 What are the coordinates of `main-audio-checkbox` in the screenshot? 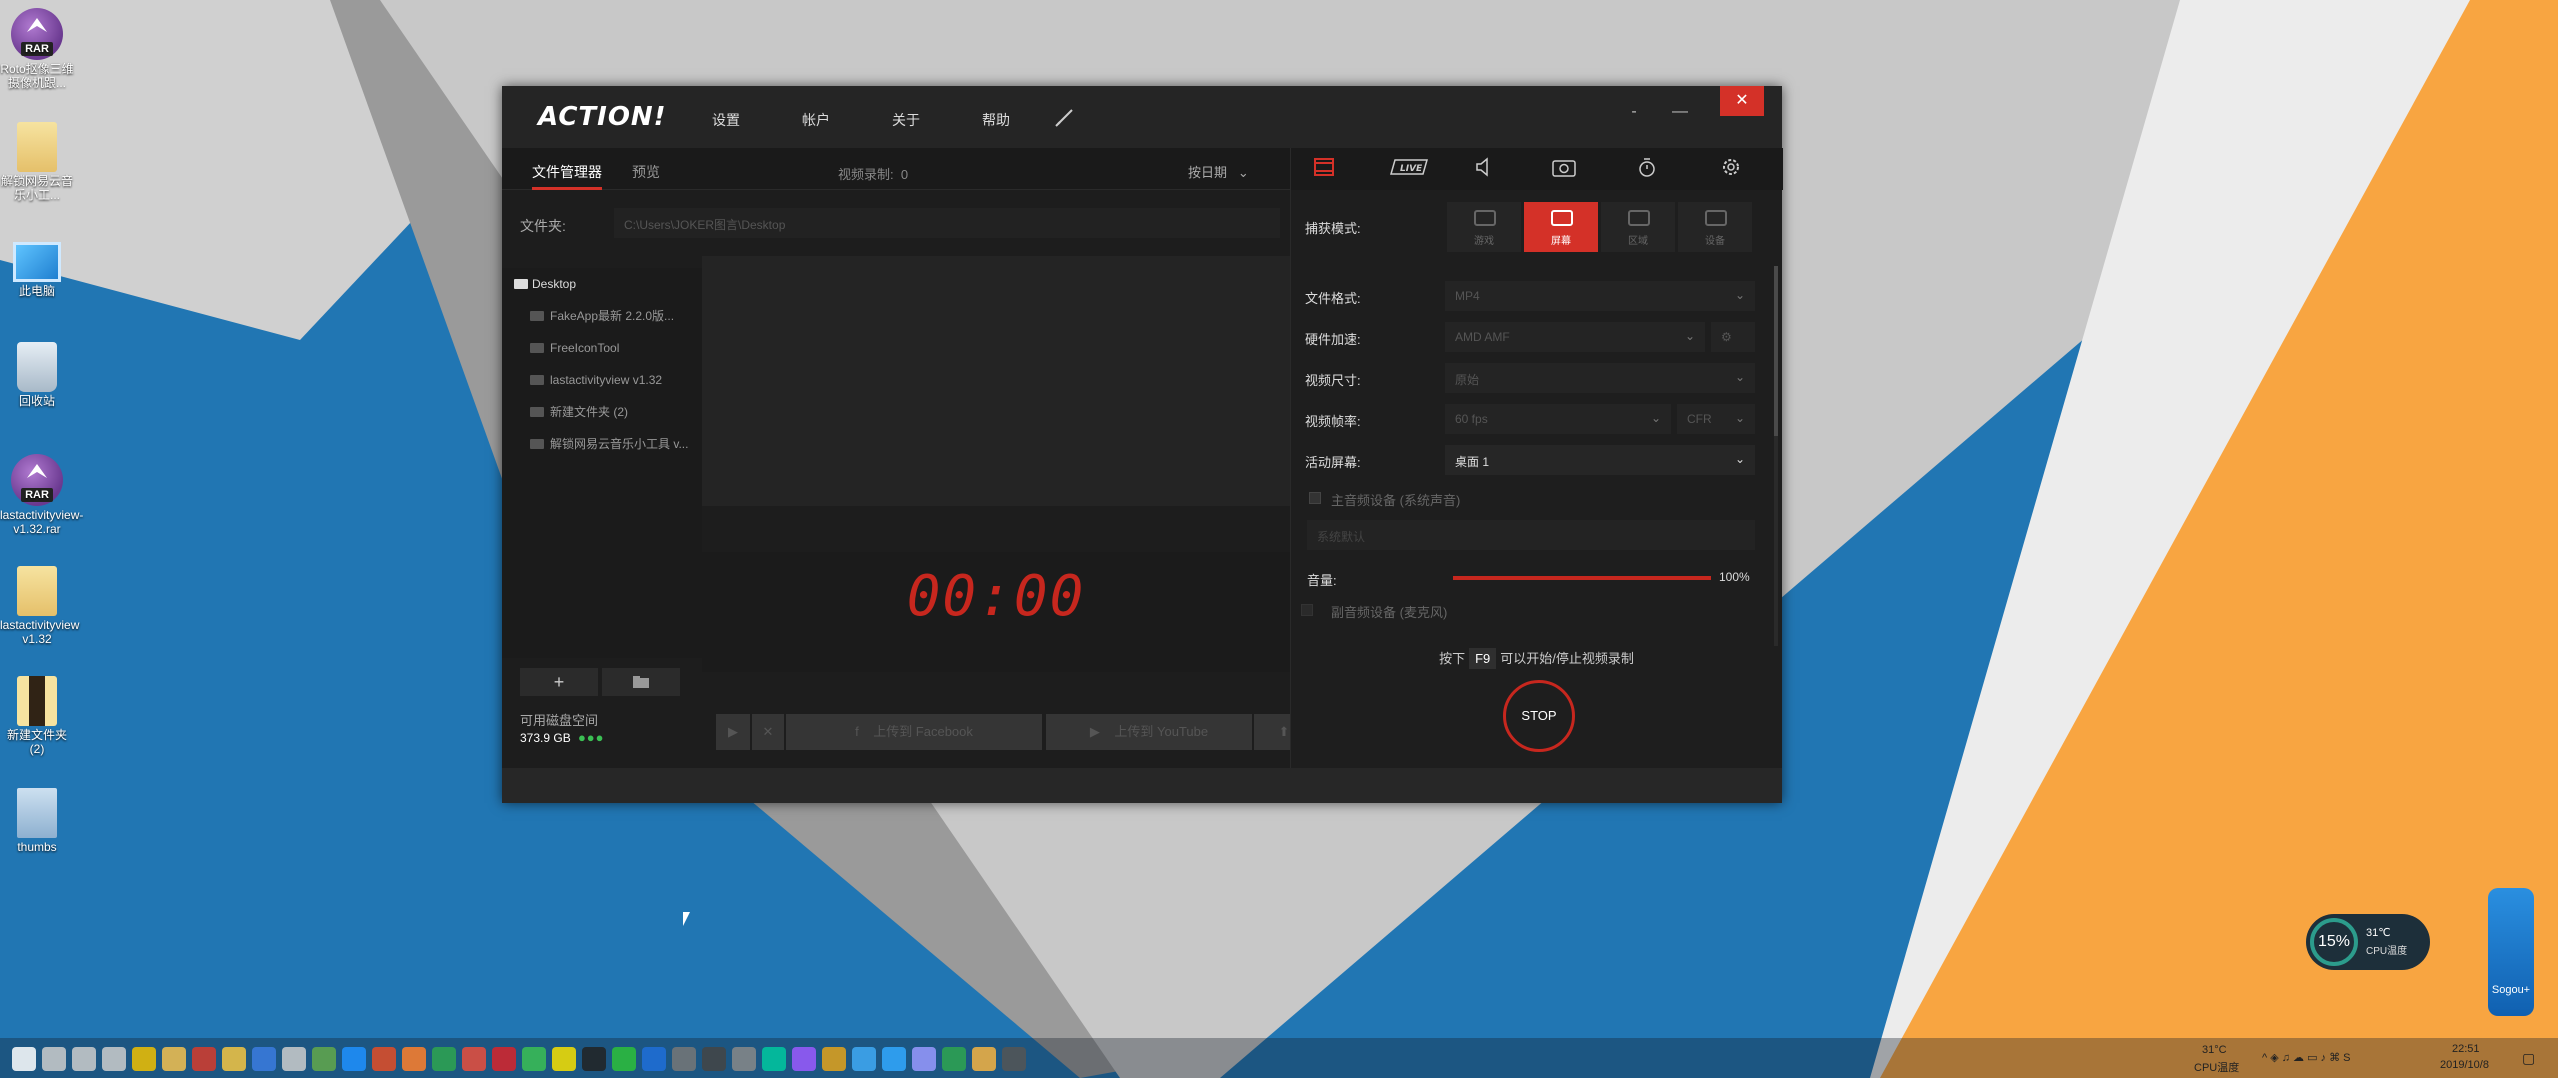 It's located at (1315, 498).